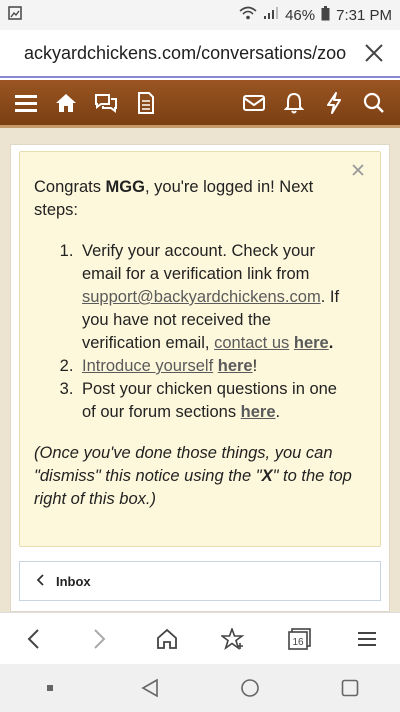 The image size is (400, 712). I want to click on address-bar: ackyardchickens.com/conversations/zoo, so click(200, 54).